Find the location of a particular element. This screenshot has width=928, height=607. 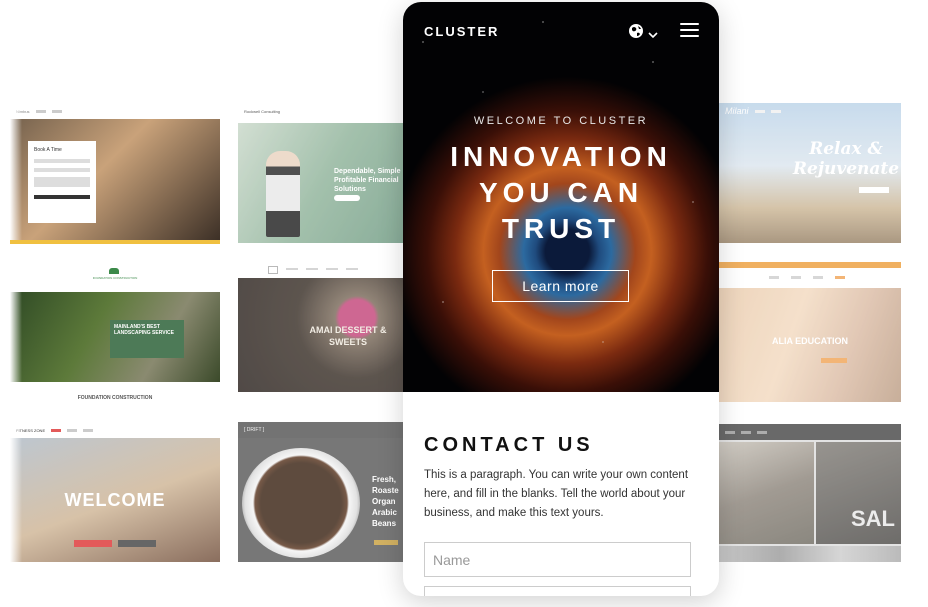

car-nav: Nimbus is located at coordinates (115, 111).